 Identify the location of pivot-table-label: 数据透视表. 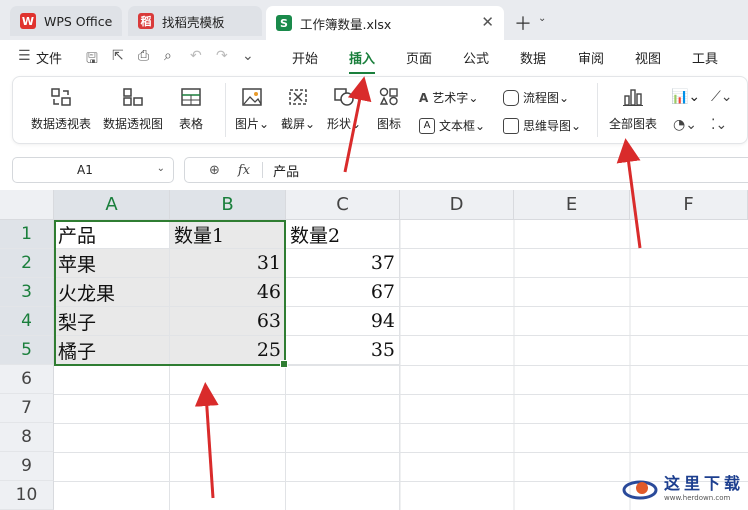
(61, 124).